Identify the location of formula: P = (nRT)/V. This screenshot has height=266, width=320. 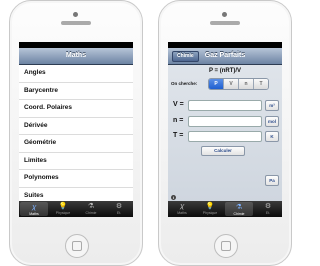
(225, 71).